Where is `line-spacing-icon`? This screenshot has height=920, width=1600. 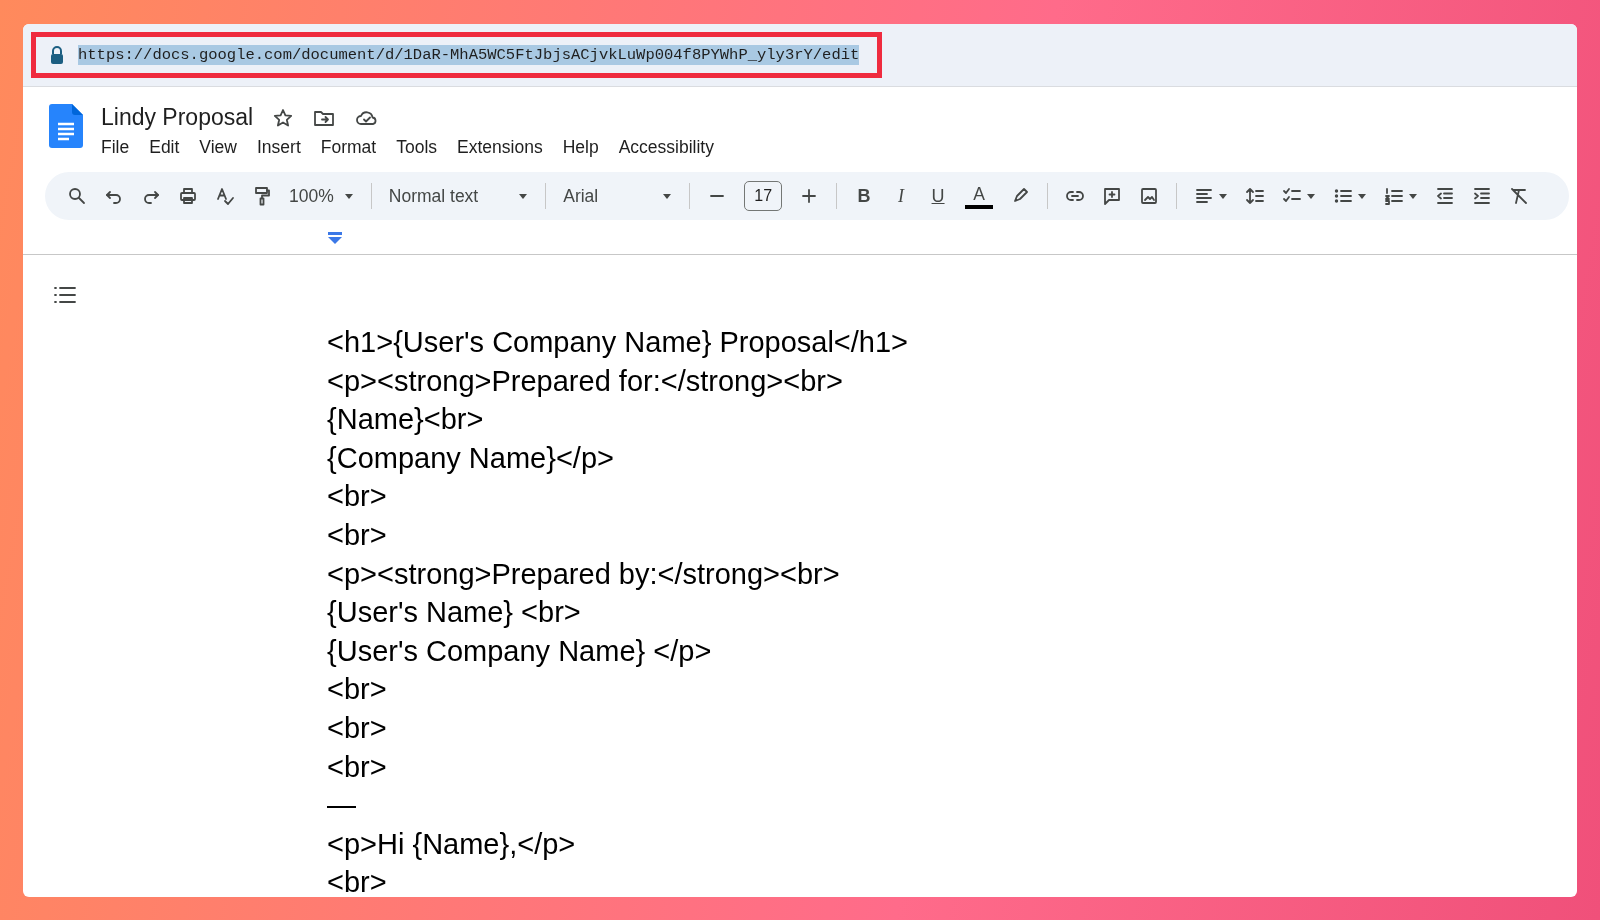
line-spacing-icon is located at coordinates (1255, 196).